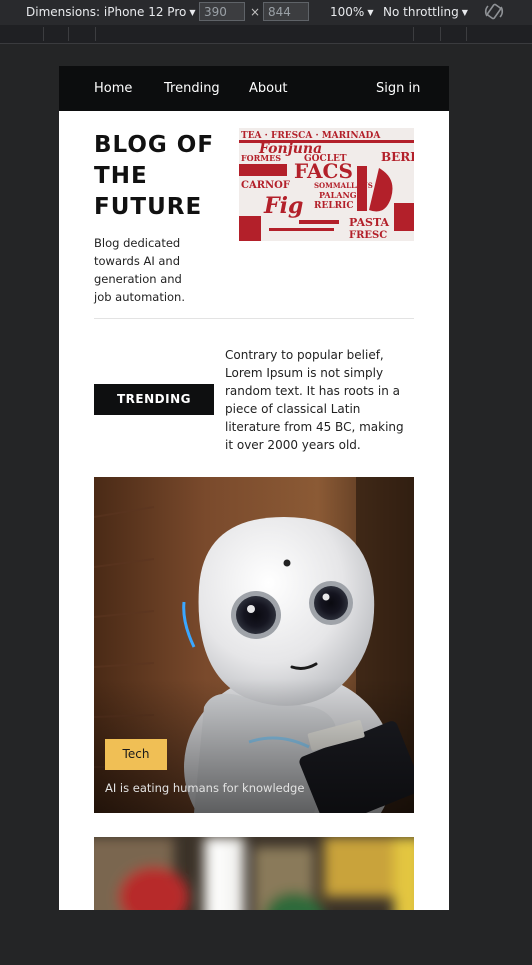  Describe the element at coordinates (266, 34) in the screenshot. I see `media-query-ruler` at that location.